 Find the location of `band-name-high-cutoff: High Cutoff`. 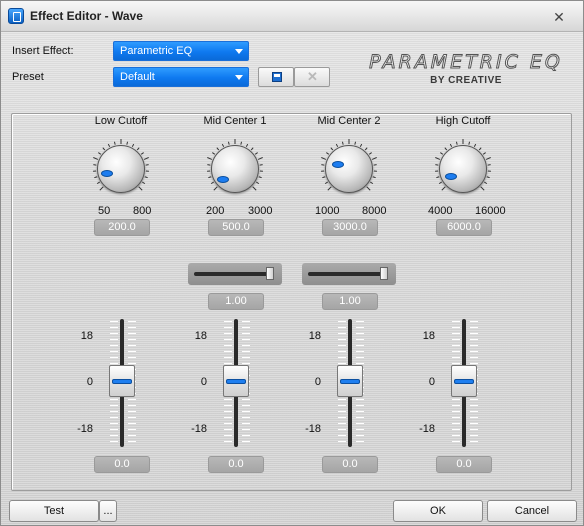

band-name-high-cutoff: High Cutoff is located at coordinates (463, 121).